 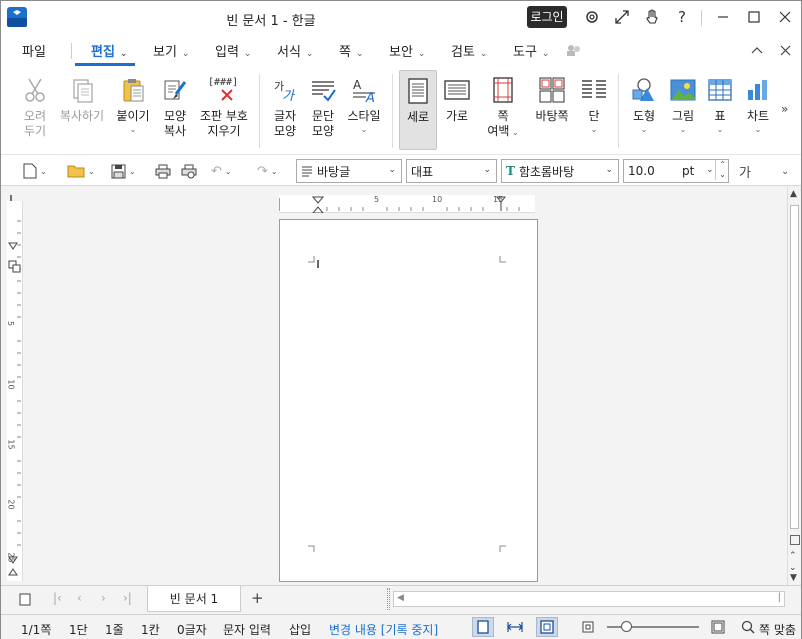 I want to click on para-shape-label-2: 모양, so click(x=323, y=131).